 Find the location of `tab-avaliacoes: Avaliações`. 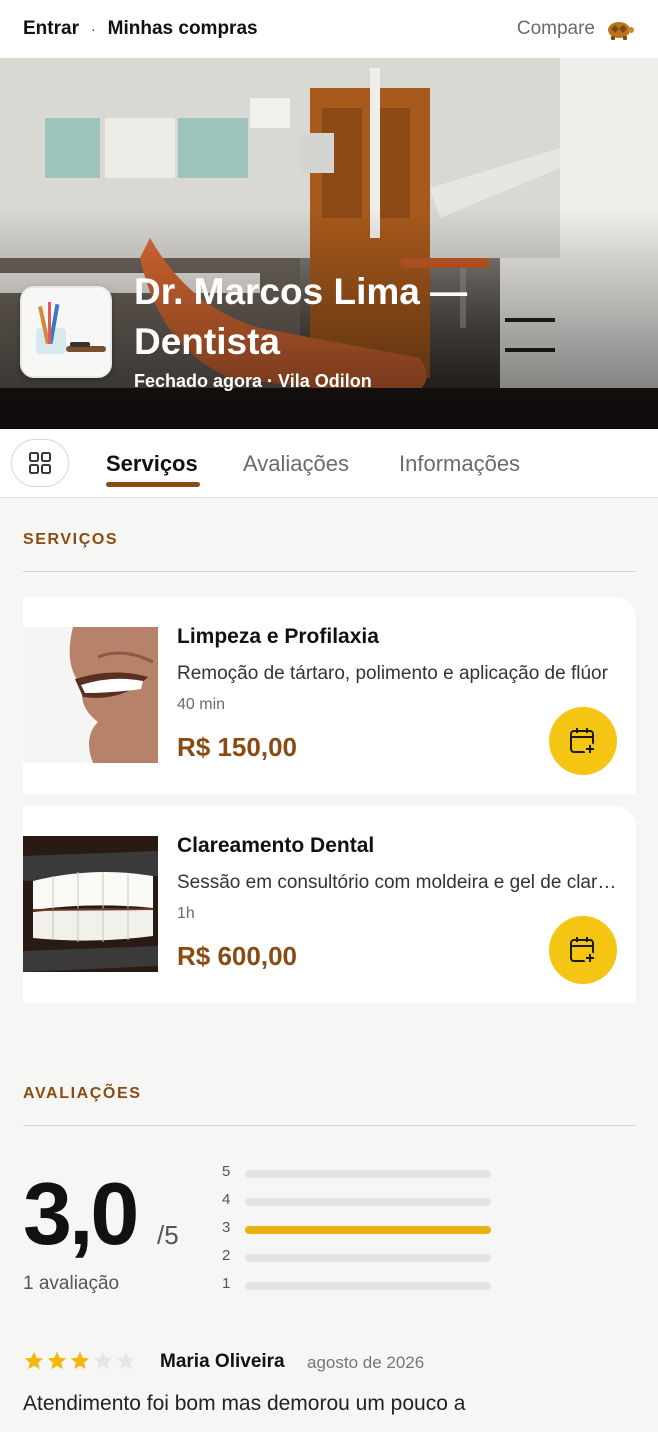

tab-avaliacoes: Avaliações is located at coordinates (296, 464).